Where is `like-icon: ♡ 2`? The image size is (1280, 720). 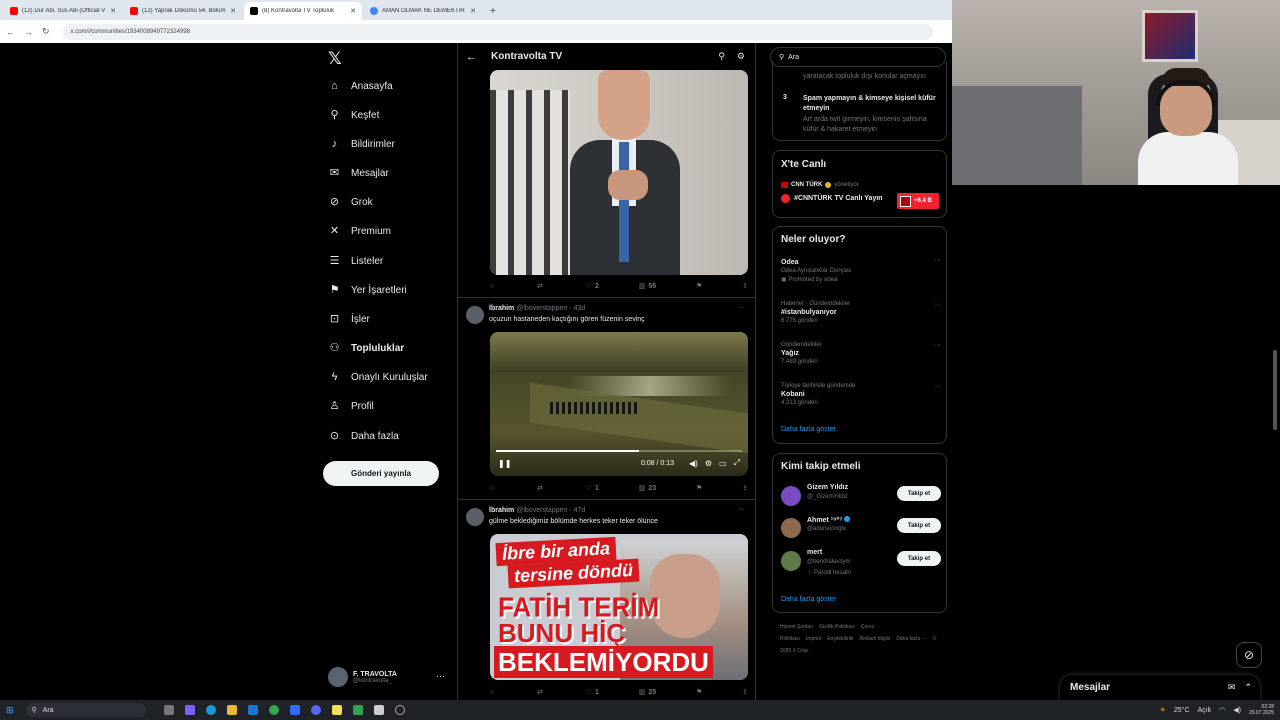 like-icon: ♡ 2 is located at coordinates (592, 286).